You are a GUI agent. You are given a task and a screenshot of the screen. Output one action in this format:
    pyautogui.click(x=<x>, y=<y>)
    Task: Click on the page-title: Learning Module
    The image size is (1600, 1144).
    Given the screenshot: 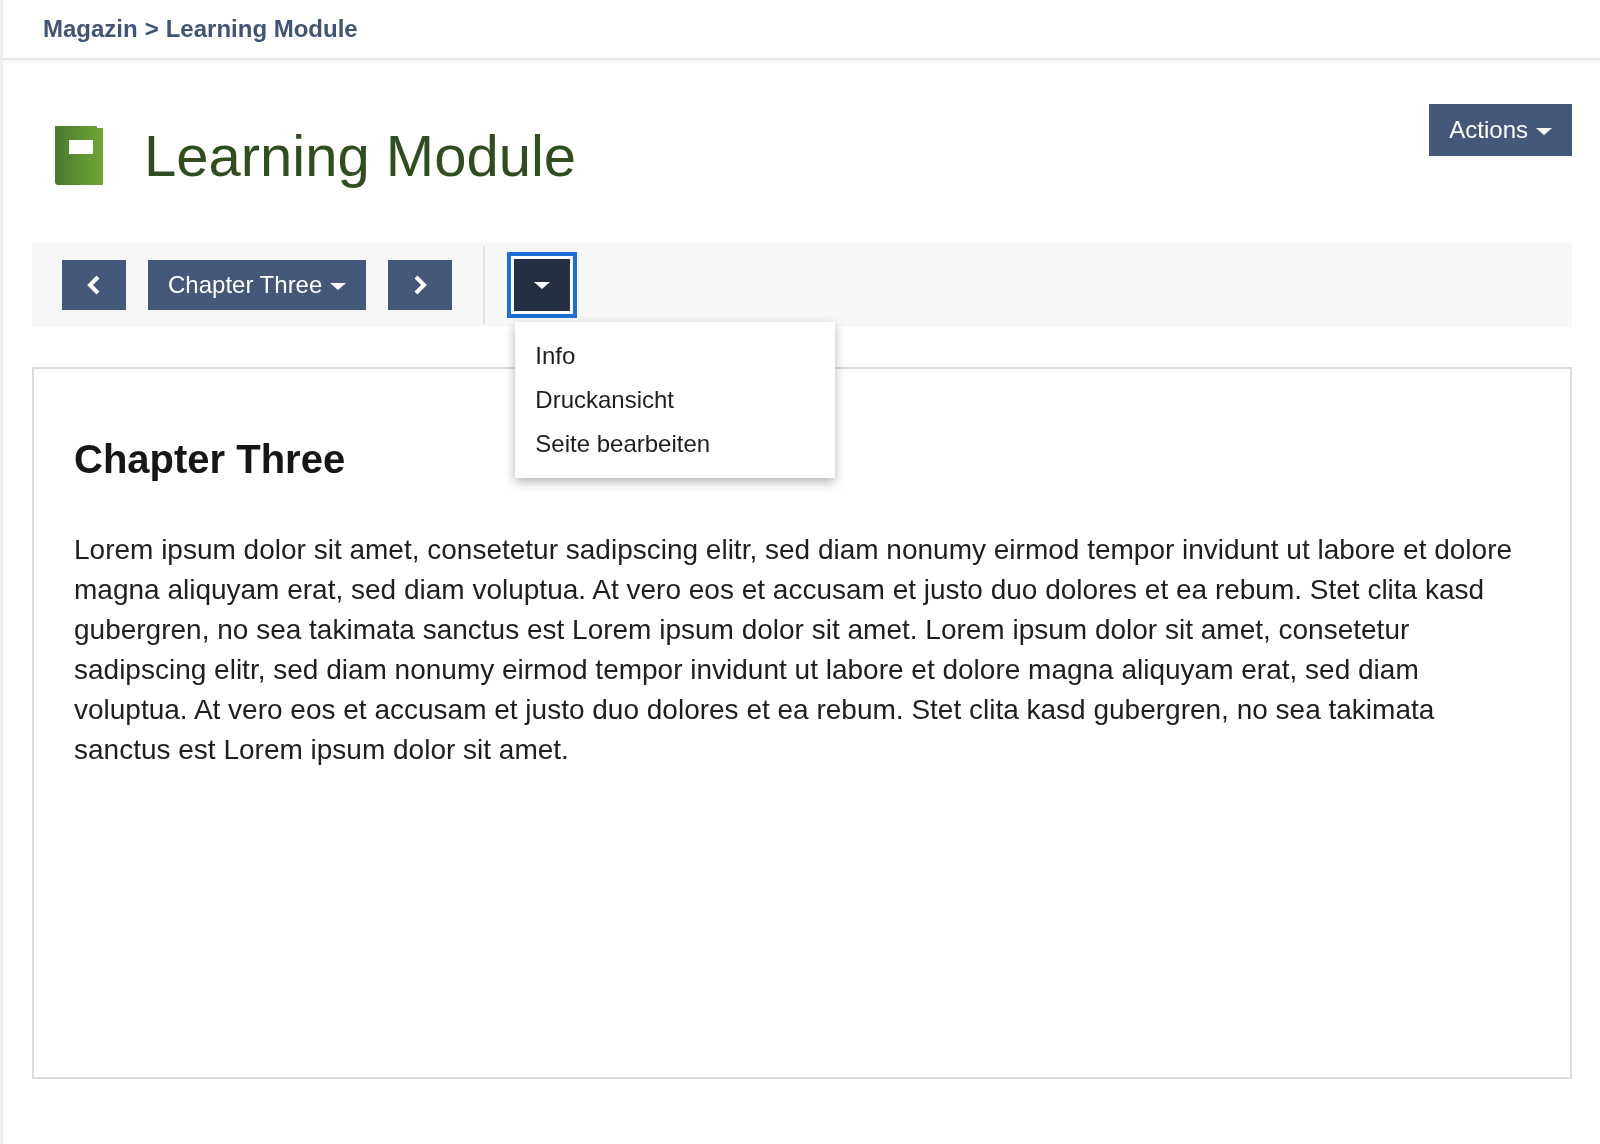 What is the action you would take?
    pyautogui.click(x=361, y=155)
    